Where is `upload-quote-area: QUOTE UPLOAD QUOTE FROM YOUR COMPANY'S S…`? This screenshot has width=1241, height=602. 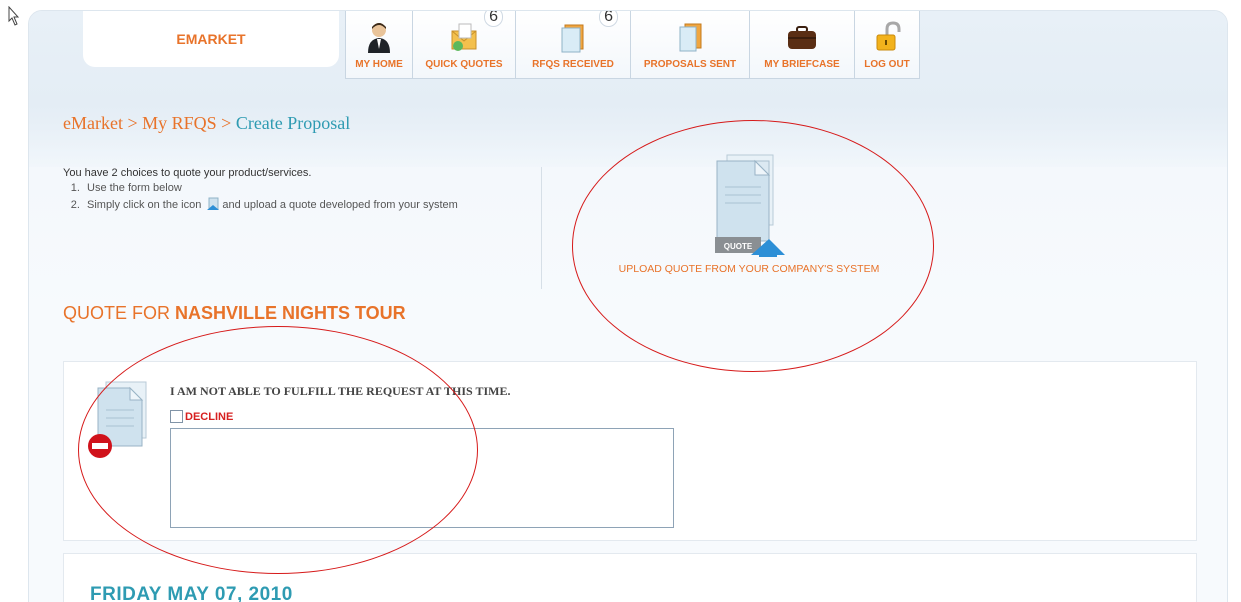 upload-quote-area: QUOTE UPLOAD QUOTE FROM YOUR COMPANY'S S… is located at coordinates (749, 216).